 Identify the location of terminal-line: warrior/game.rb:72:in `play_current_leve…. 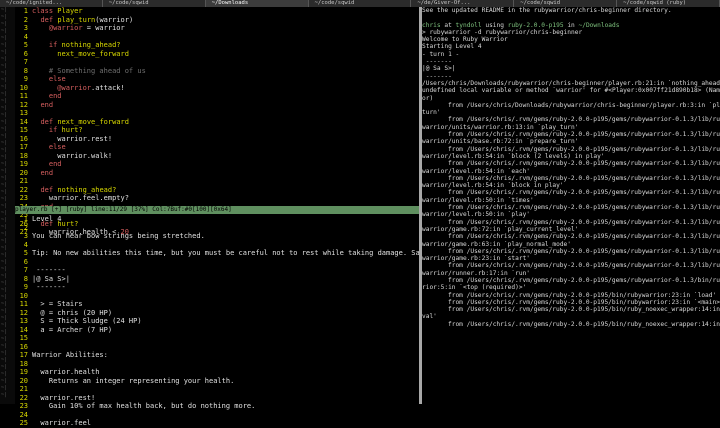
(500, 229).